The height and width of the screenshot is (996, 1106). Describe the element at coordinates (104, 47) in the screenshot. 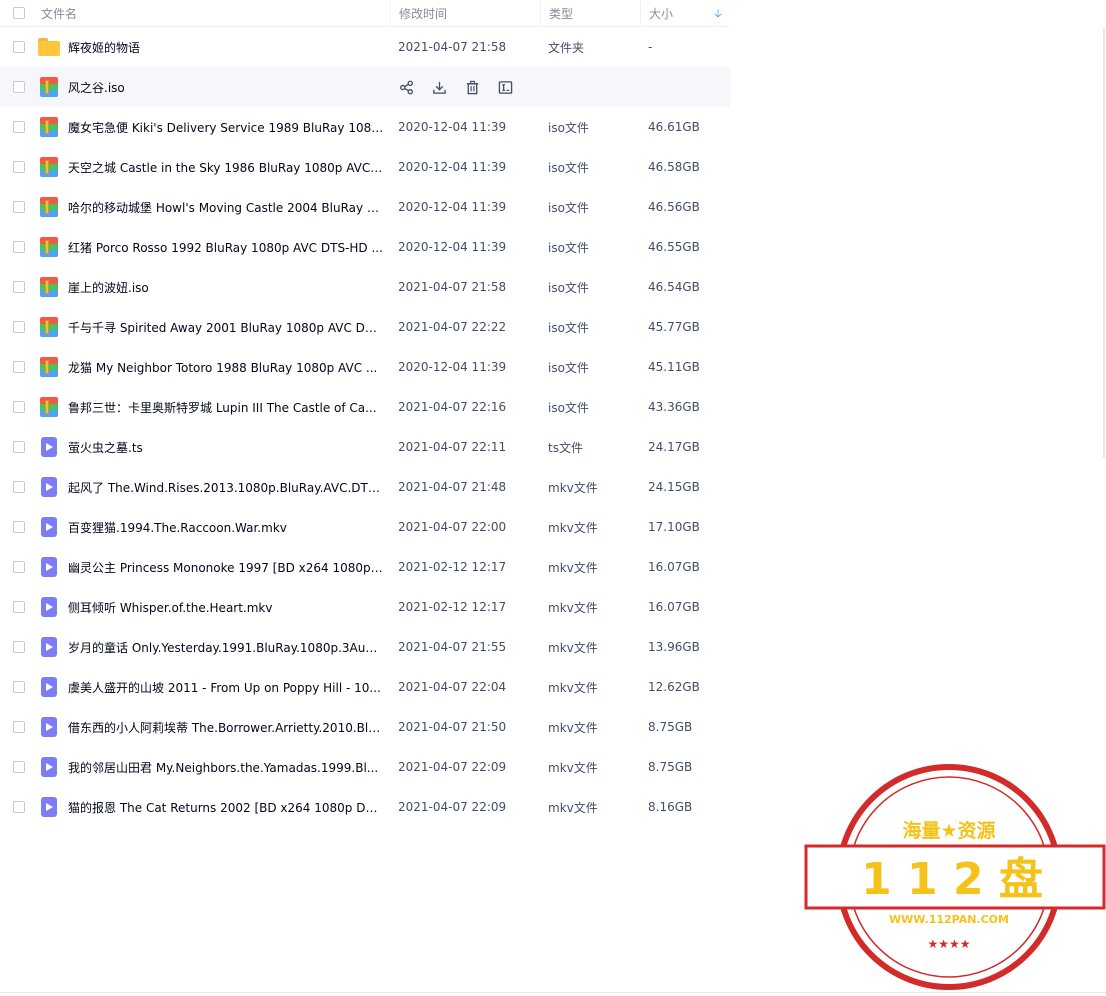

I see `file-name: 辉夜姬的物语` at that location.